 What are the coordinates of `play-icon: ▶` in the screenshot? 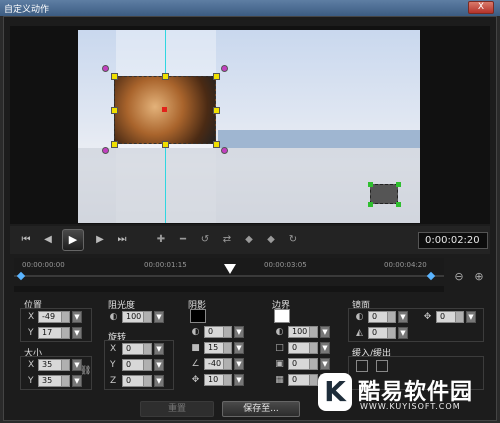 It's located at (73, 240).